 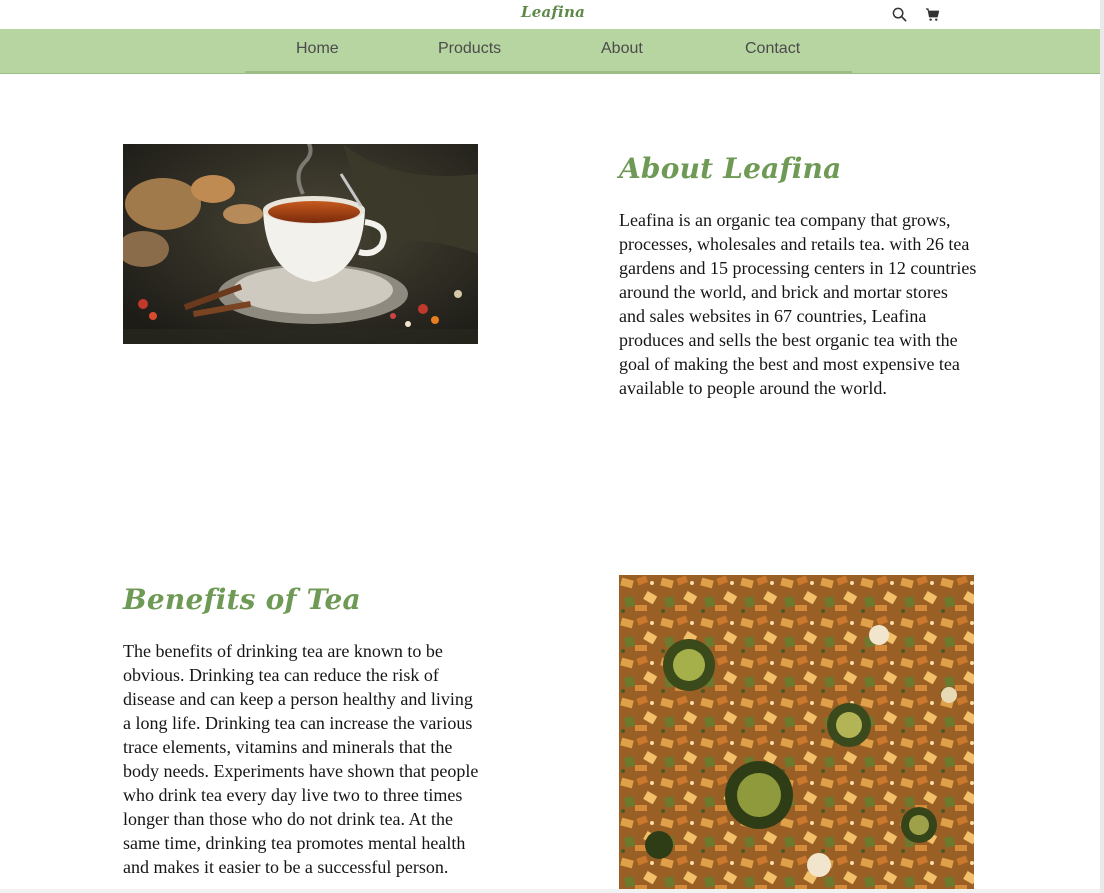 I want to click on benefits-title: Benefits of Tea, so click(x=242, y=599).